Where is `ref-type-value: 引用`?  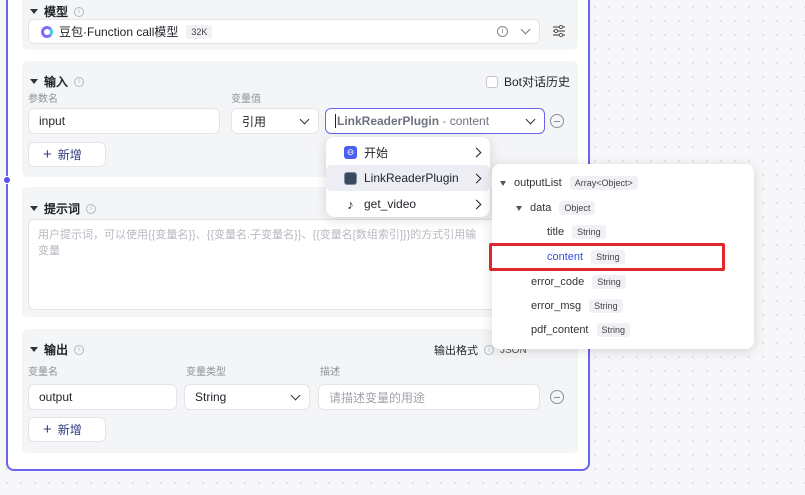 ref-type-value: 引用 is located at coordinates (254, 121).